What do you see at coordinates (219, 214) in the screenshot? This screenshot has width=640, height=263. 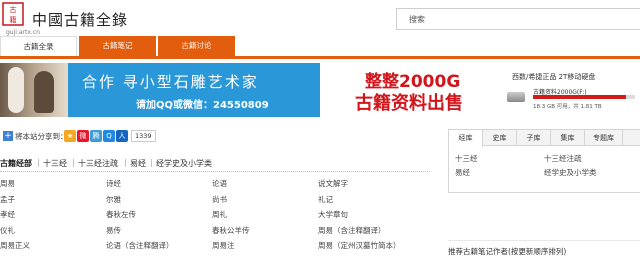 I see `book-link: 周礼` at bounding box center [219, 214].